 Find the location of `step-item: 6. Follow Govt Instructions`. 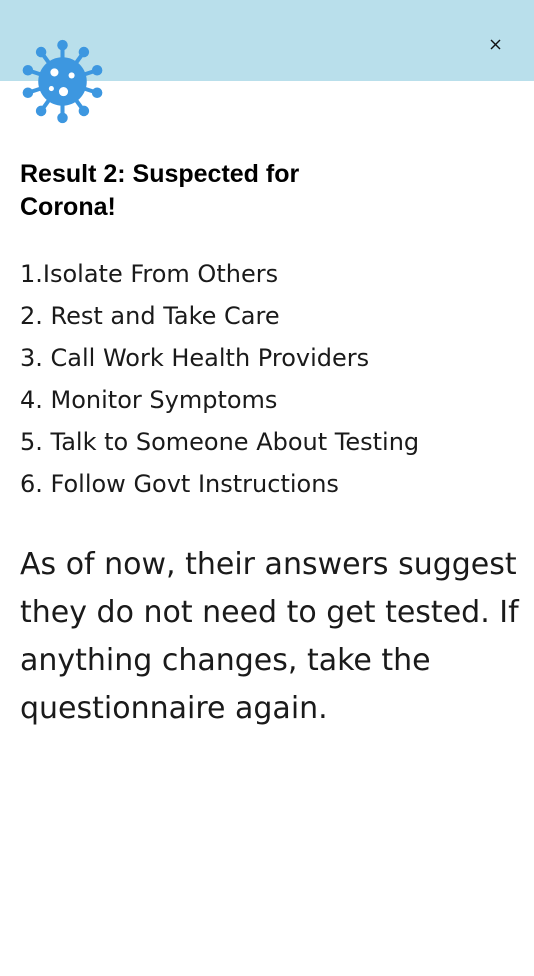

step-item: 6. Follow Govt Instructions is located at coordinates (179, 484).